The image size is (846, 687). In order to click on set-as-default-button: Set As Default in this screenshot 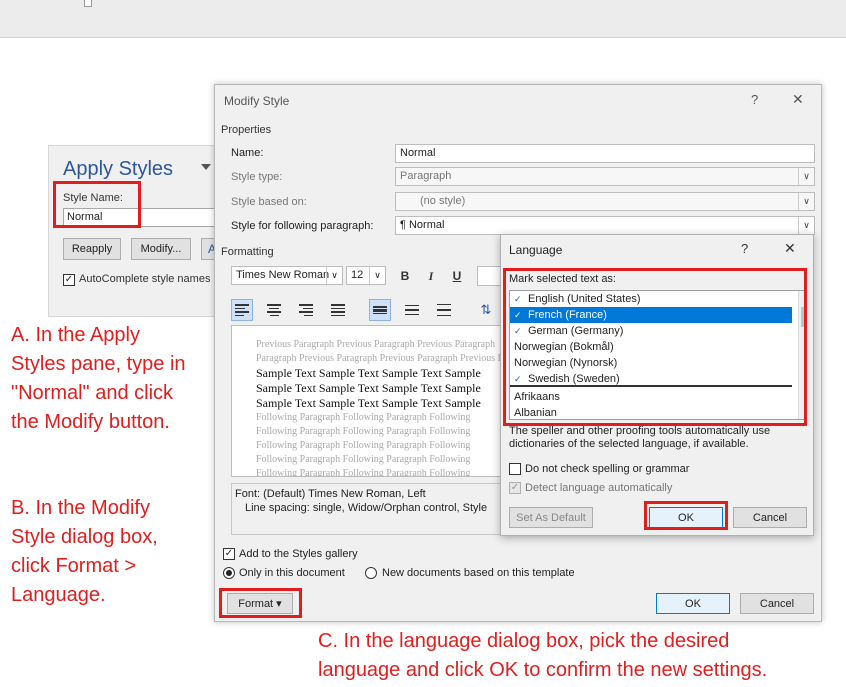, I will do `click(551, 517)`.